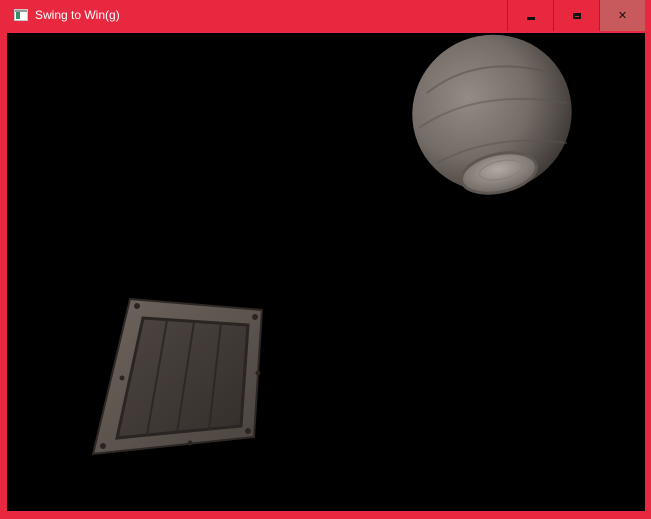 Image resolution: width=651 pixels, height=519 pixels. I want to click on close-icon: ✕, so click(622, 15).